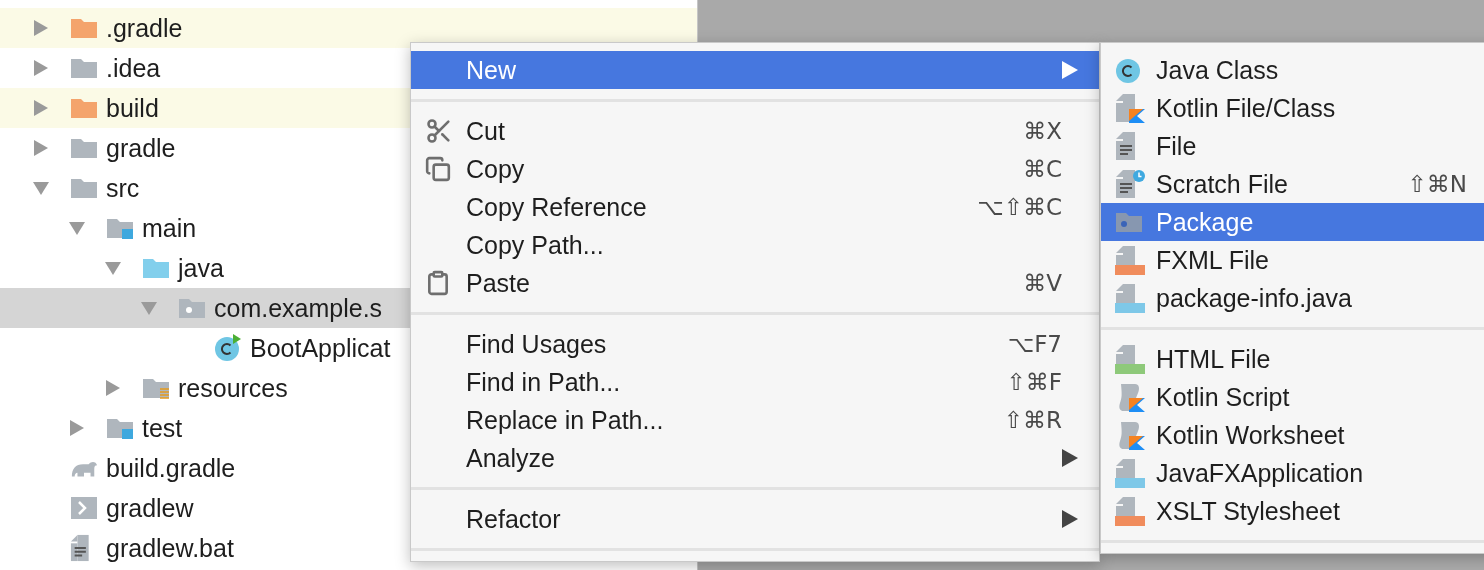  What do you see at coordinates (1129, 70) in the screenshot?
I see `class-icon` at bounding box center [1129, 70].